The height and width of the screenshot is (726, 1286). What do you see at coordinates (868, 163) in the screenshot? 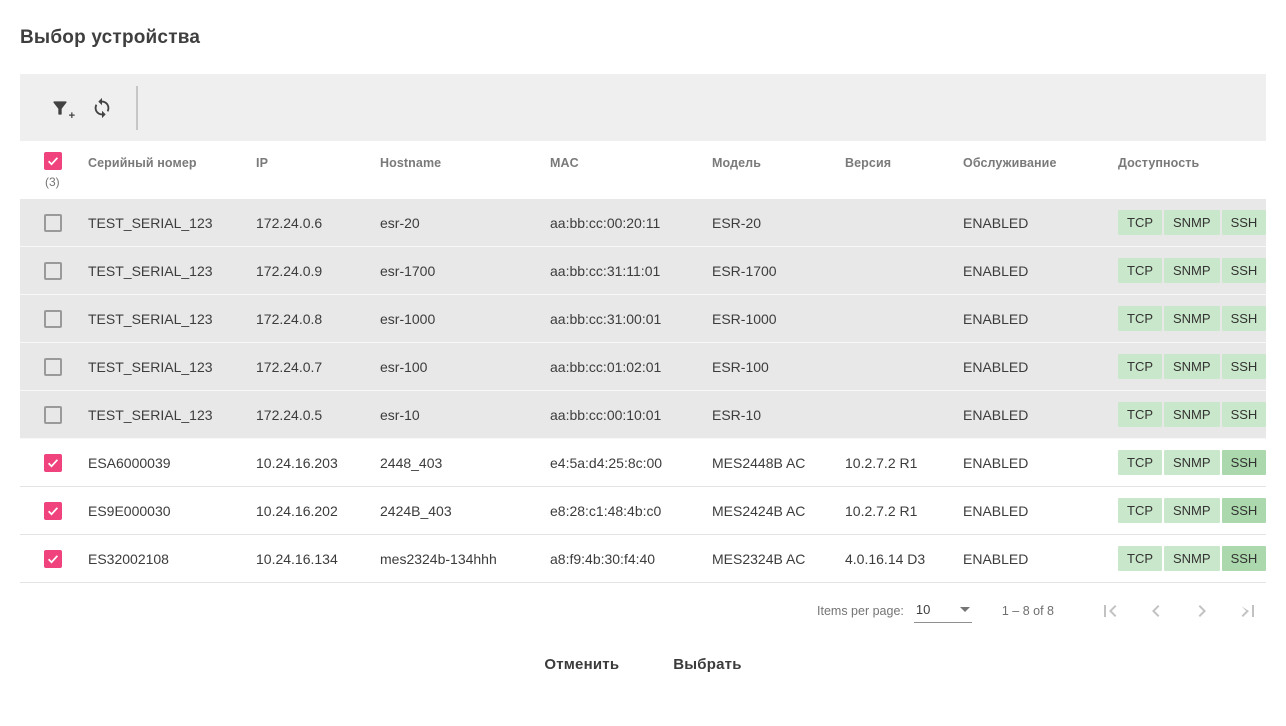
I see `column-header-version: Версия` at bounding box center [868, 163].